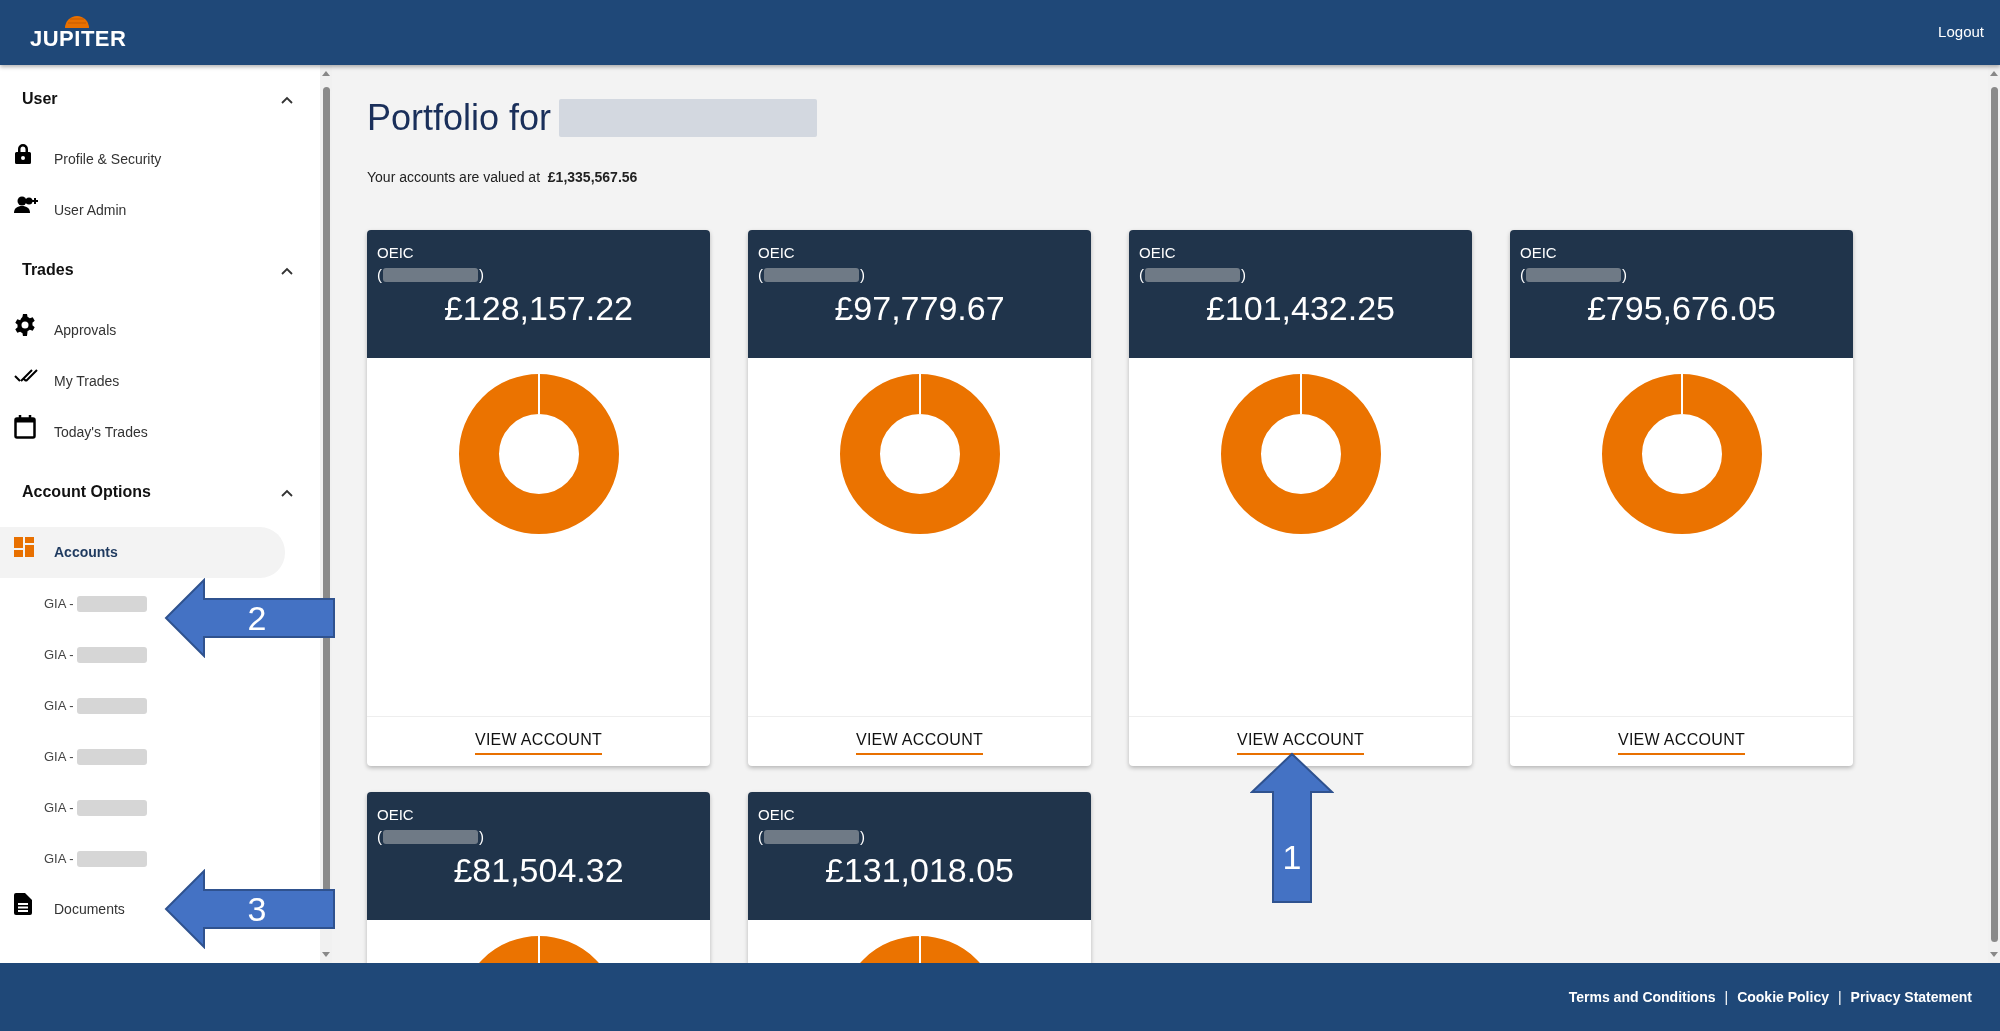 This screenshot has width=2000, height=1031. What do you see at coordinates (62, 909) in the screenshot?
I see `sidebar-item: Documents` at bounding box center [62, 909].